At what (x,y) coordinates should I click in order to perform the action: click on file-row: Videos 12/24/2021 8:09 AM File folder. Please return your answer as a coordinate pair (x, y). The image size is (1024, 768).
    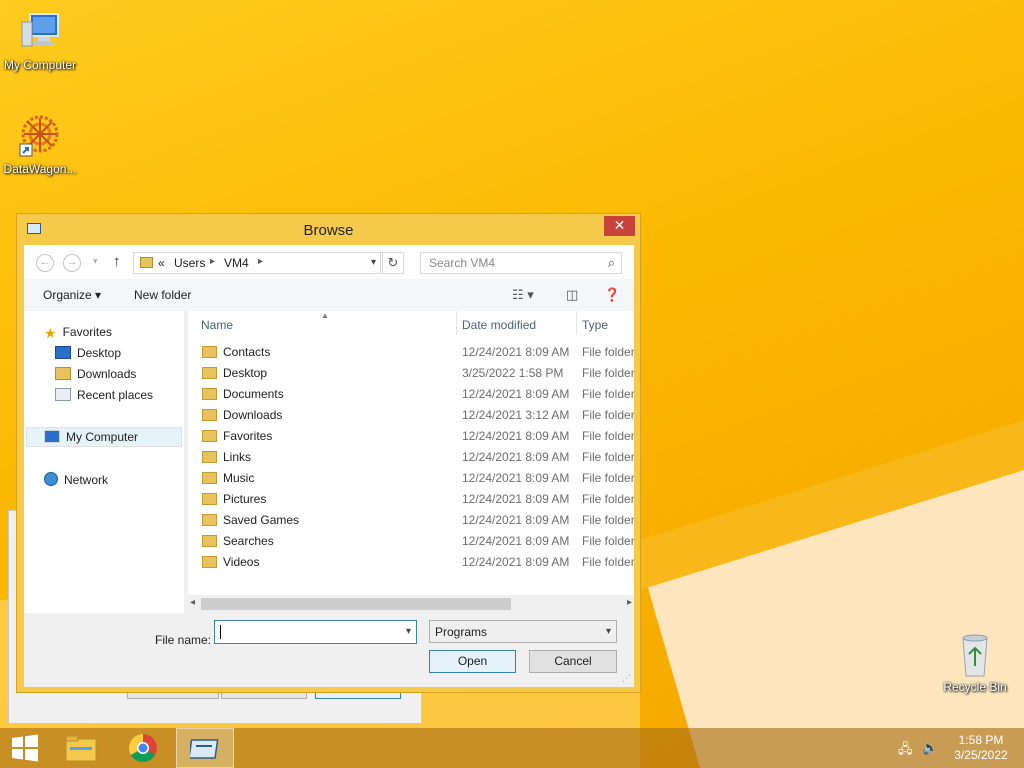
    Looking at the image, I should click on (411, 562).